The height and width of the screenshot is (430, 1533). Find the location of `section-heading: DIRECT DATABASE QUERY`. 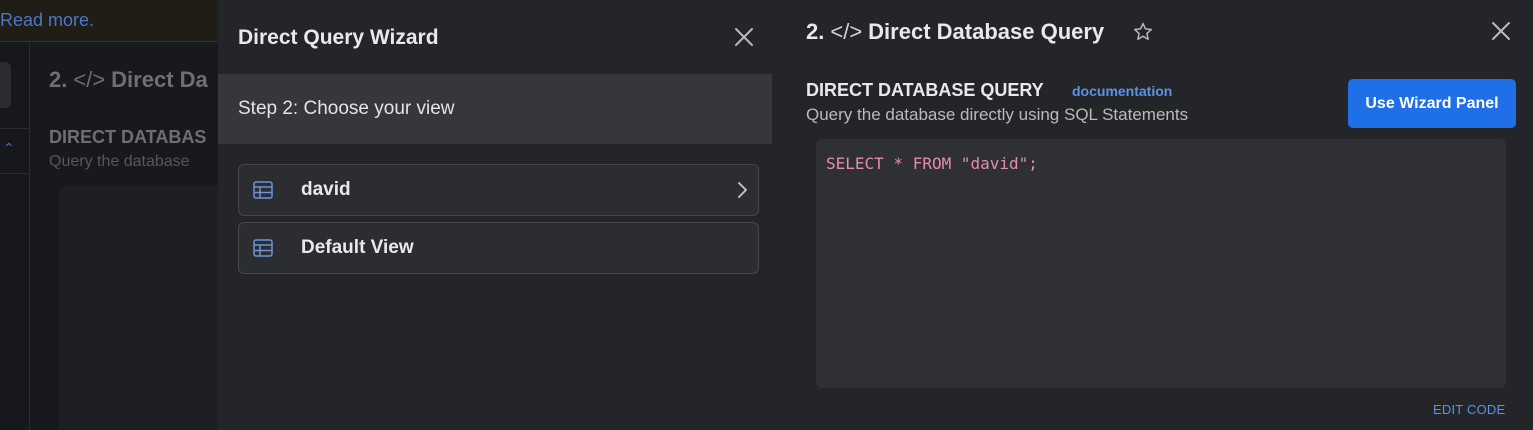

section-heading: DIRECT DATABASE QUERY is located at coordinates (925, 90).